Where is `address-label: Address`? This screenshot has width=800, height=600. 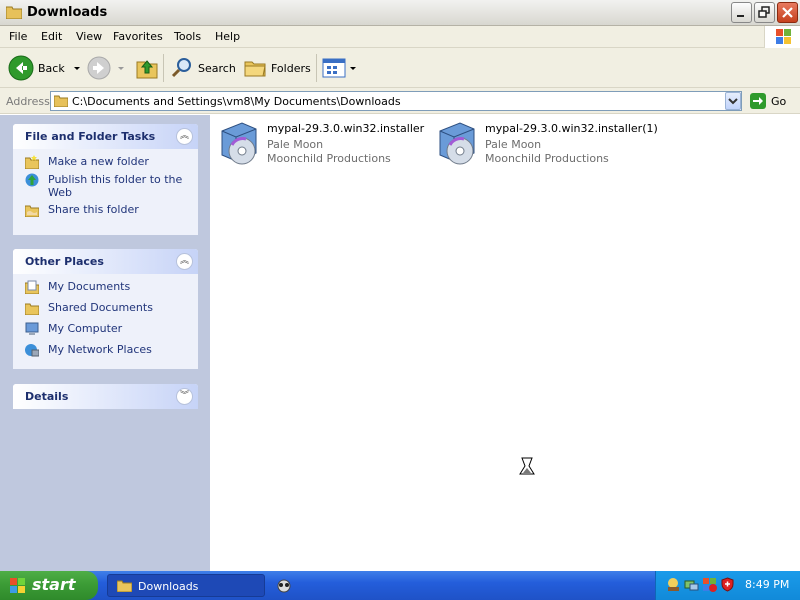
address-label: Address is located at coordinates (28, 101).